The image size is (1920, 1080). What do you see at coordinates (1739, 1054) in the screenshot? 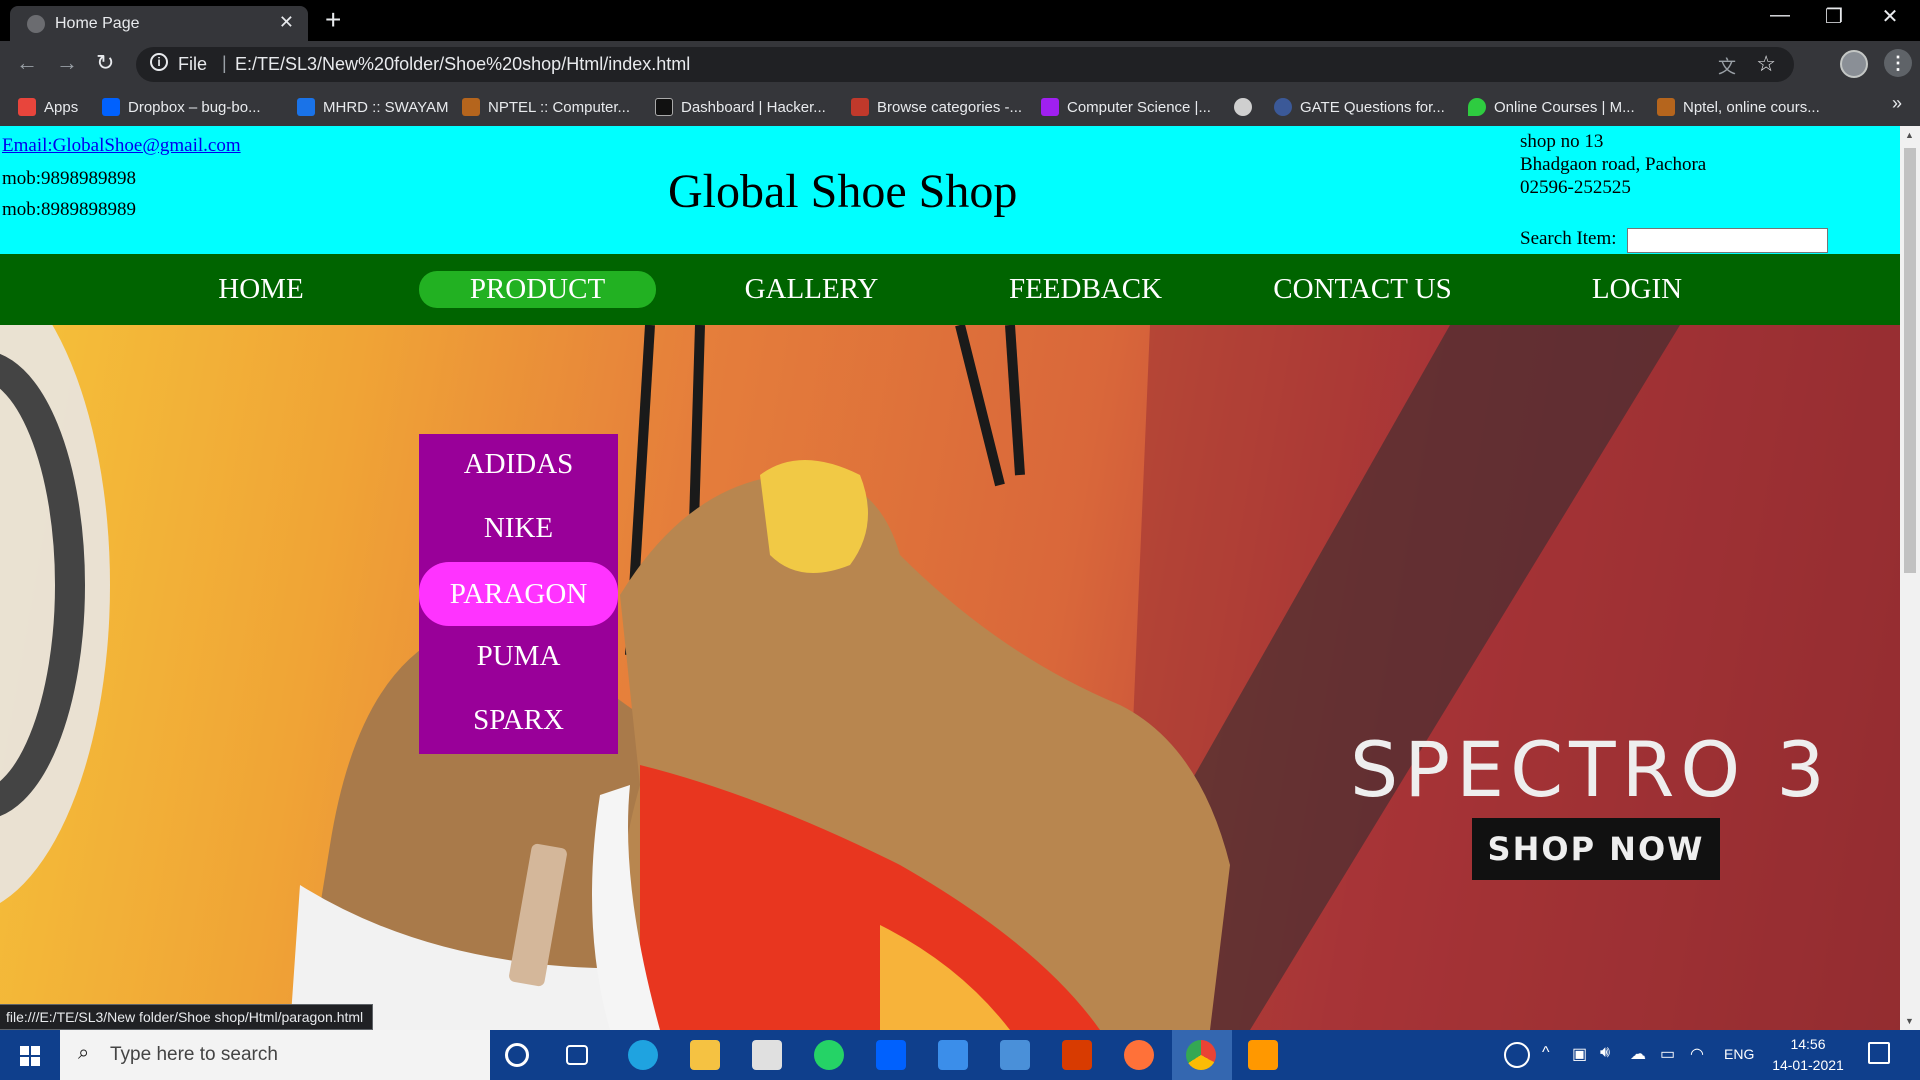
I see `language-indicator: ENG` at bounding box center [1739, 1054].